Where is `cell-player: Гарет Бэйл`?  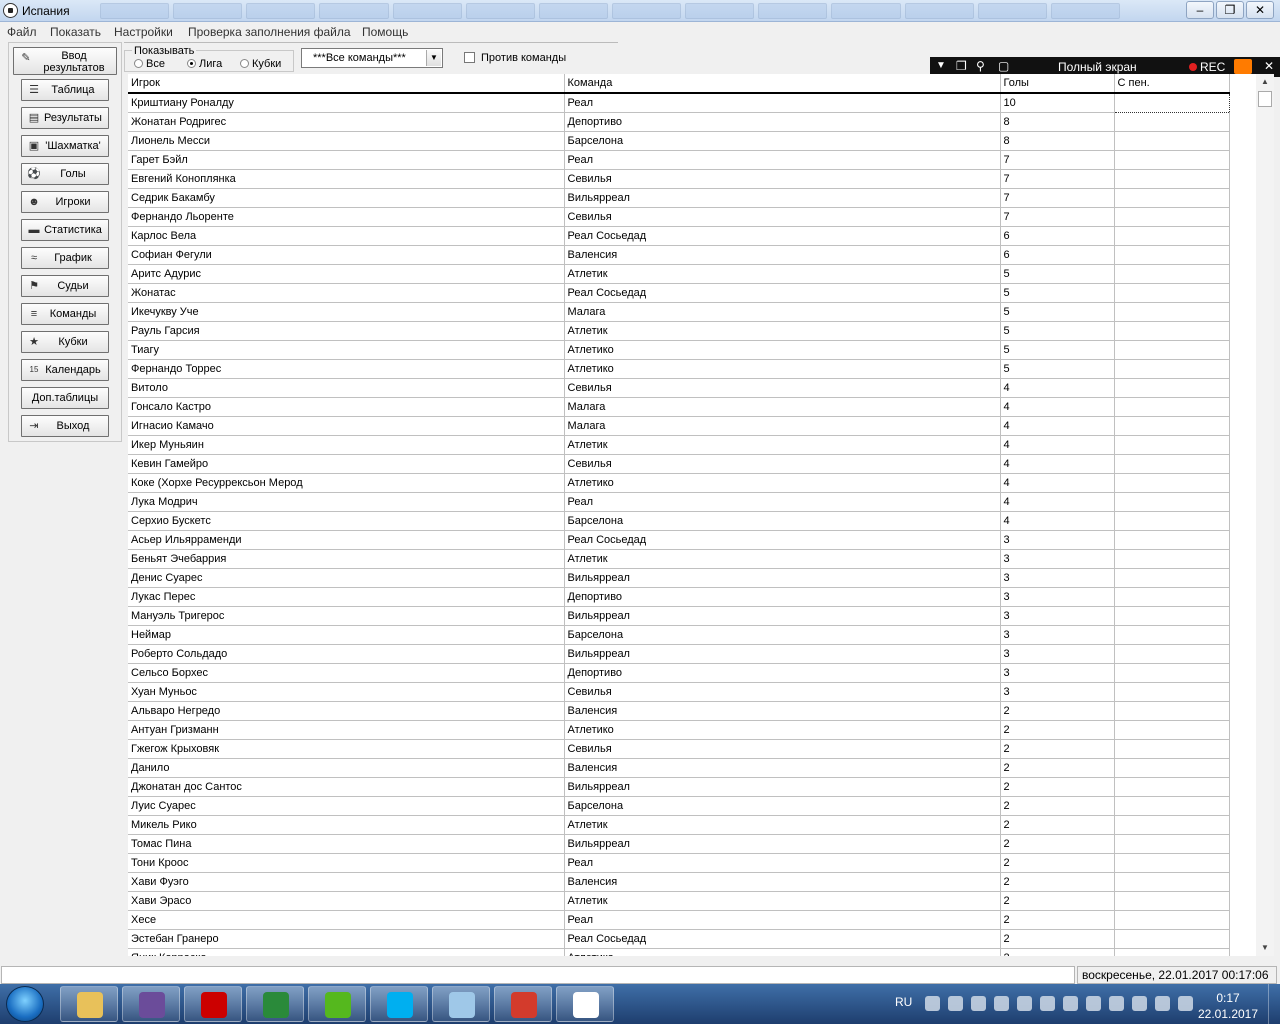 cell-player: Гарет Бэйл is located at coordinates (346, 160).